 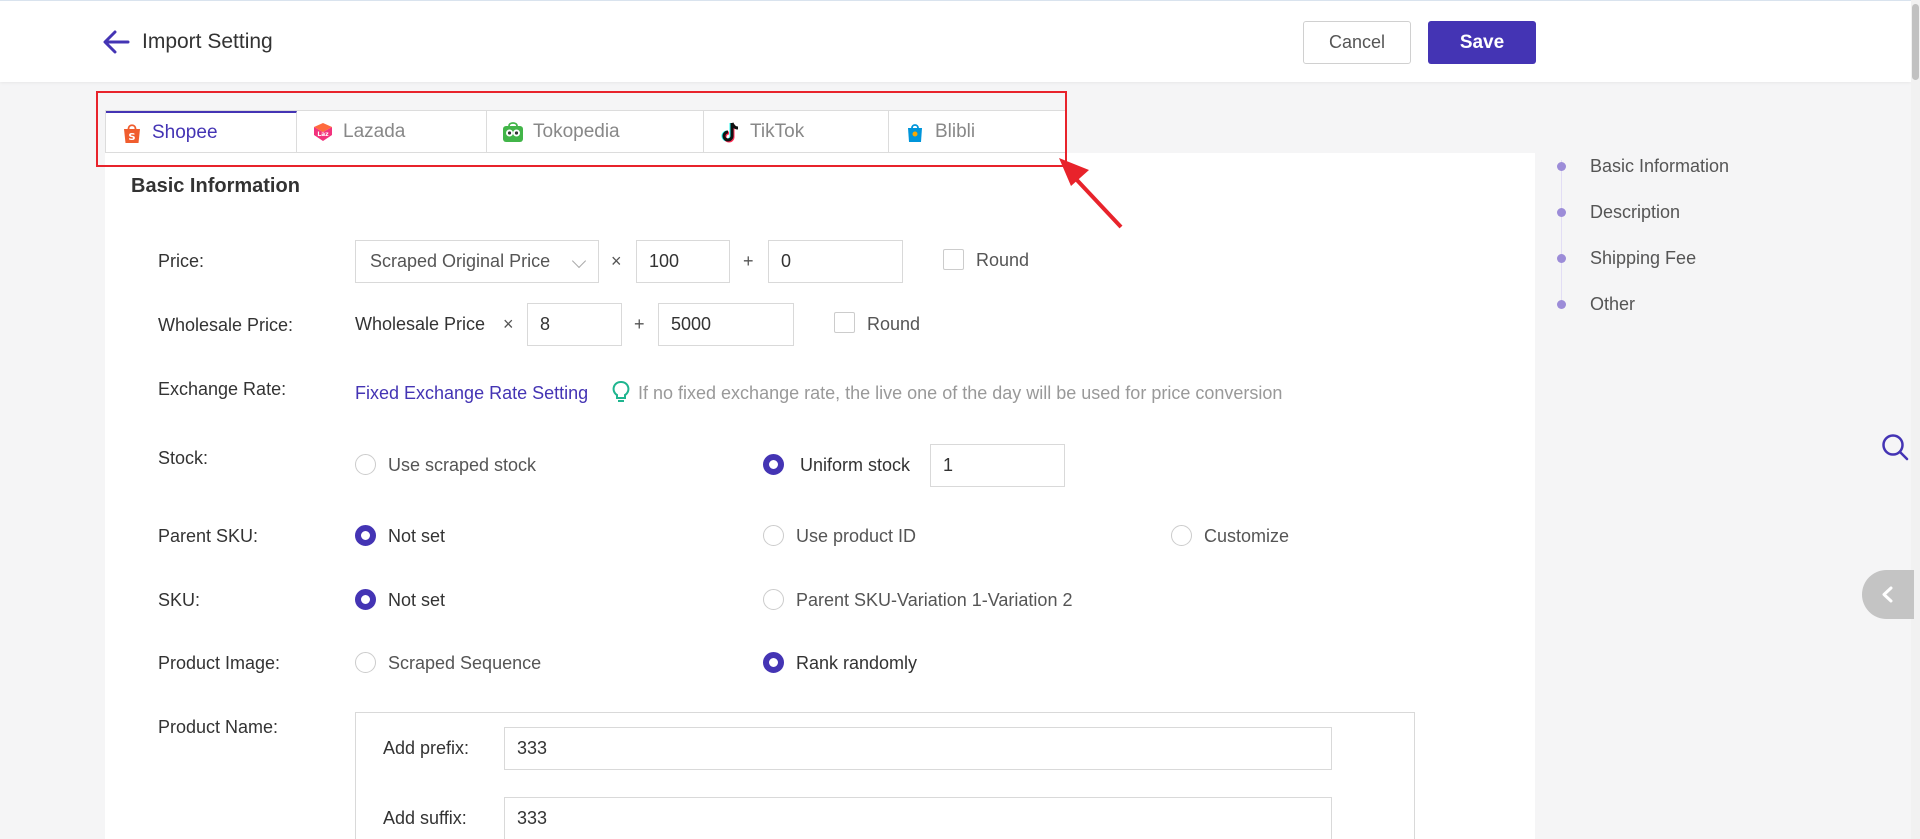 I want to click on customize-label: Customize, so click(x=1247, y=536).